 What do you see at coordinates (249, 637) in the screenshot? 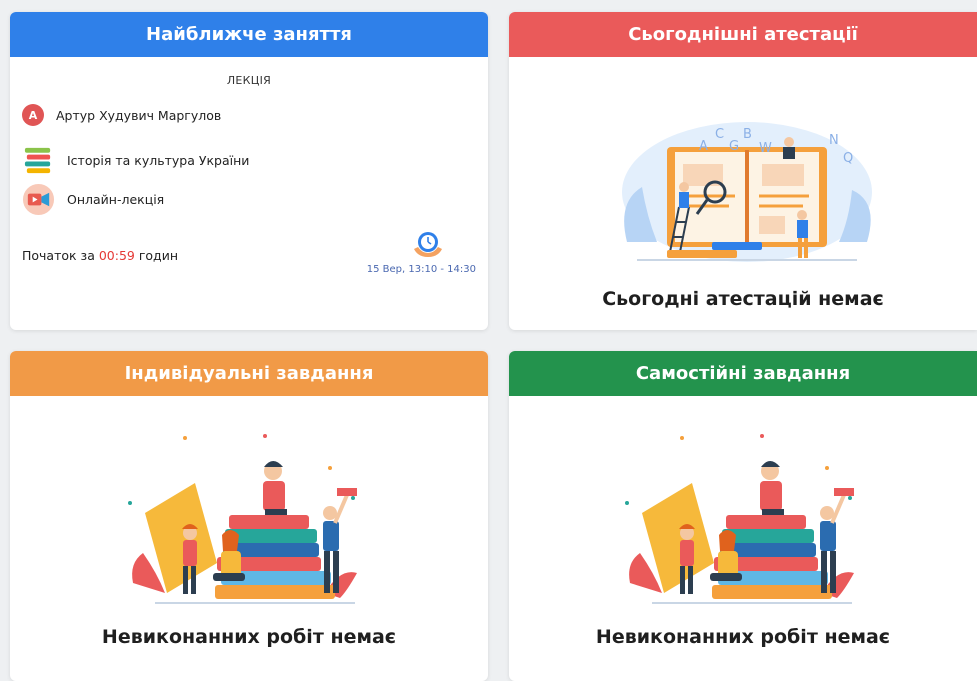
I see `individual-tasks-empty-text: Невиконанних робіт немає` at bounding box center [249, 637].